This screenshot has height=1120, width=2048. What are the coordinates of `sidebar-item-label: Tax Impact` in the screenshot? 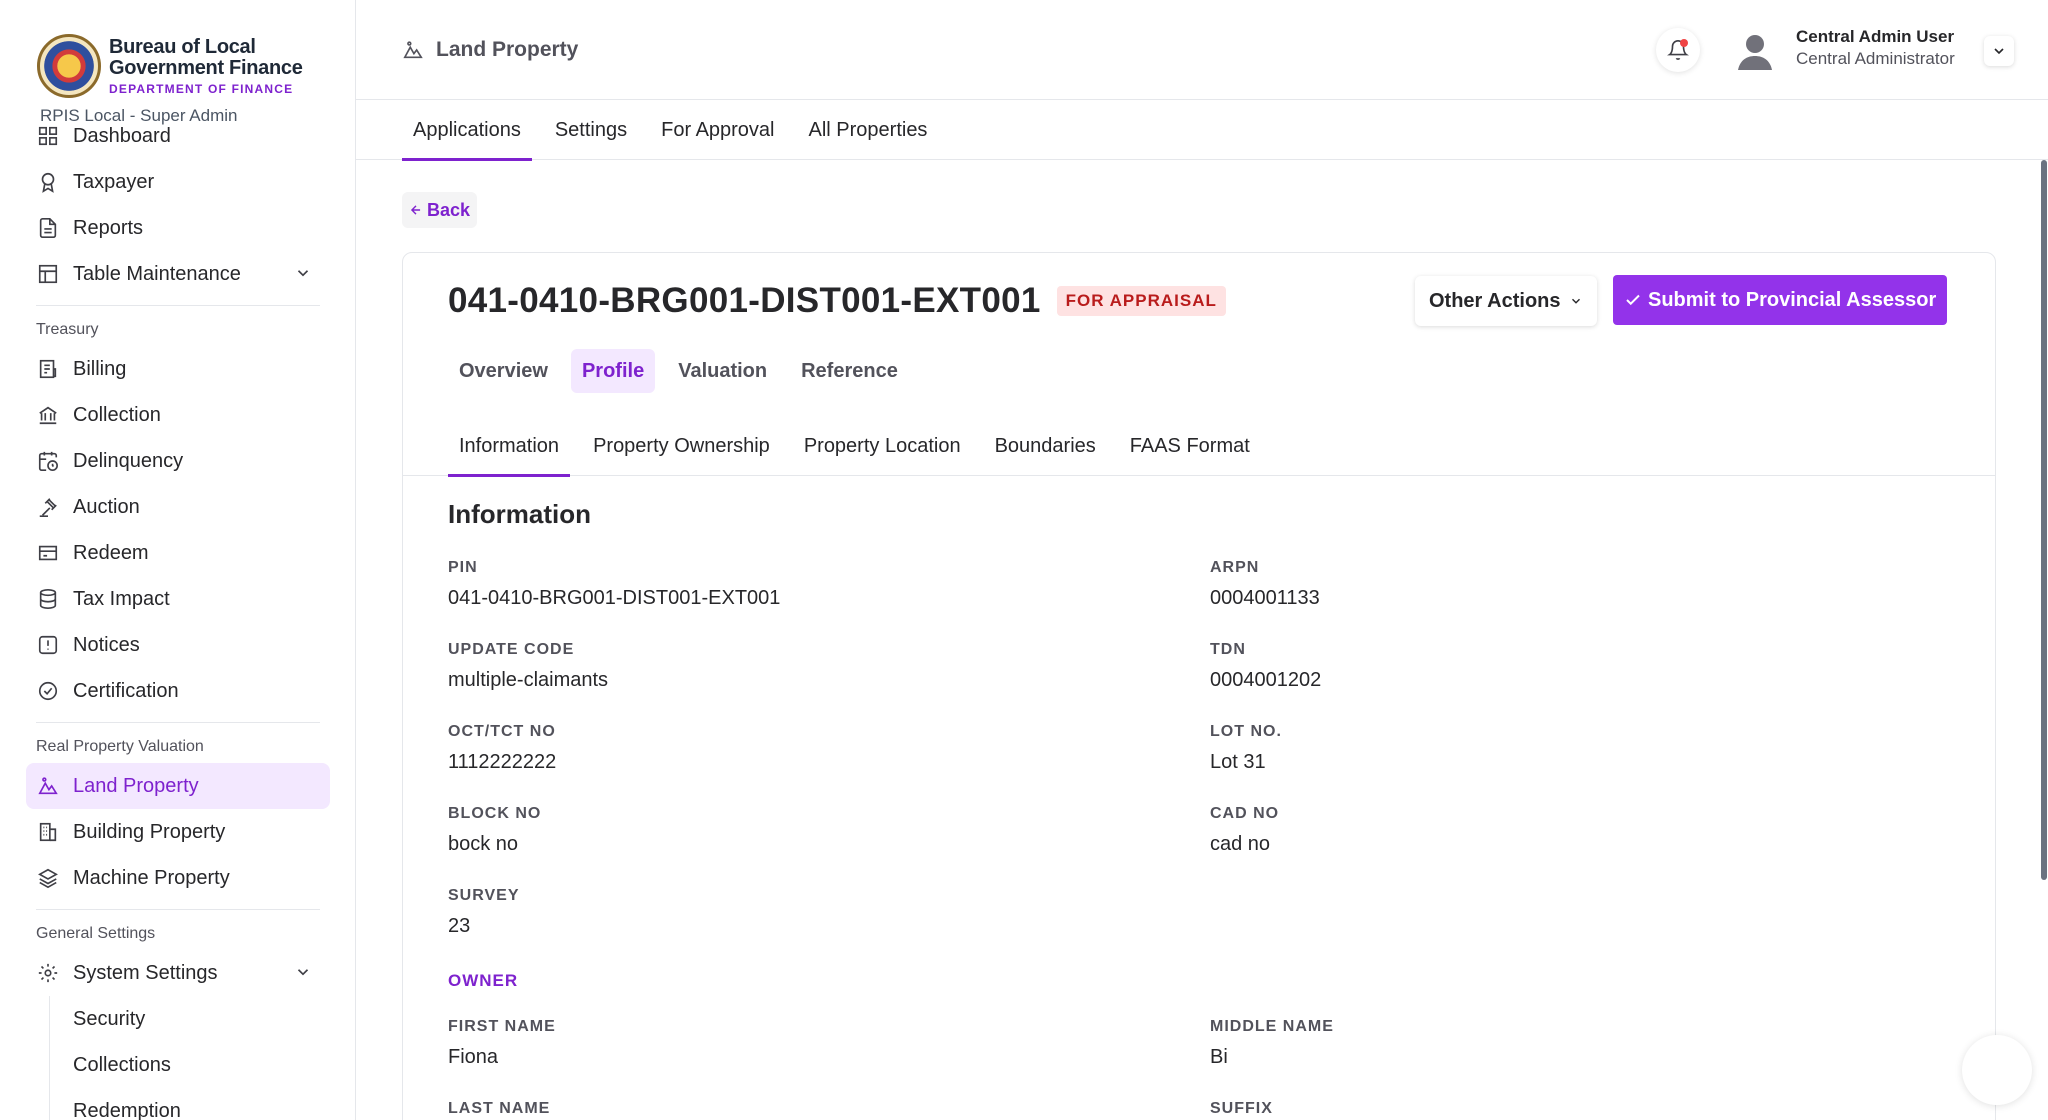 It's located at (121, 598).